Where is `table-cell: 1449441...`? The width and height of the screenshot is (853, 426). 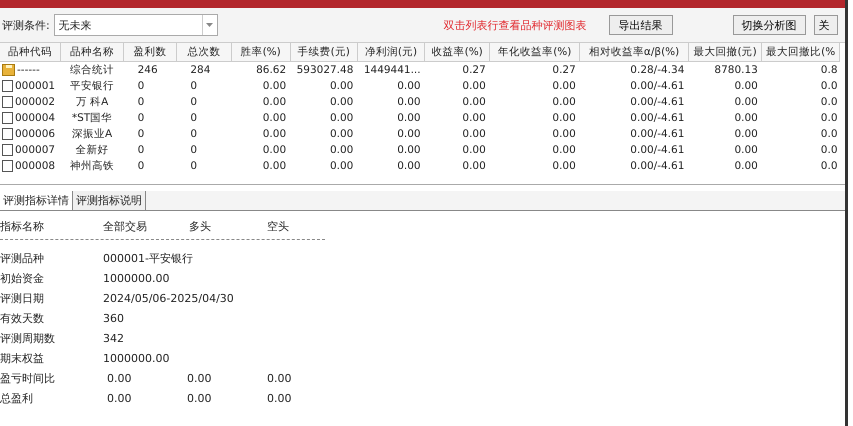
table-cell: 1449441... is located at coordinates (392, 70).